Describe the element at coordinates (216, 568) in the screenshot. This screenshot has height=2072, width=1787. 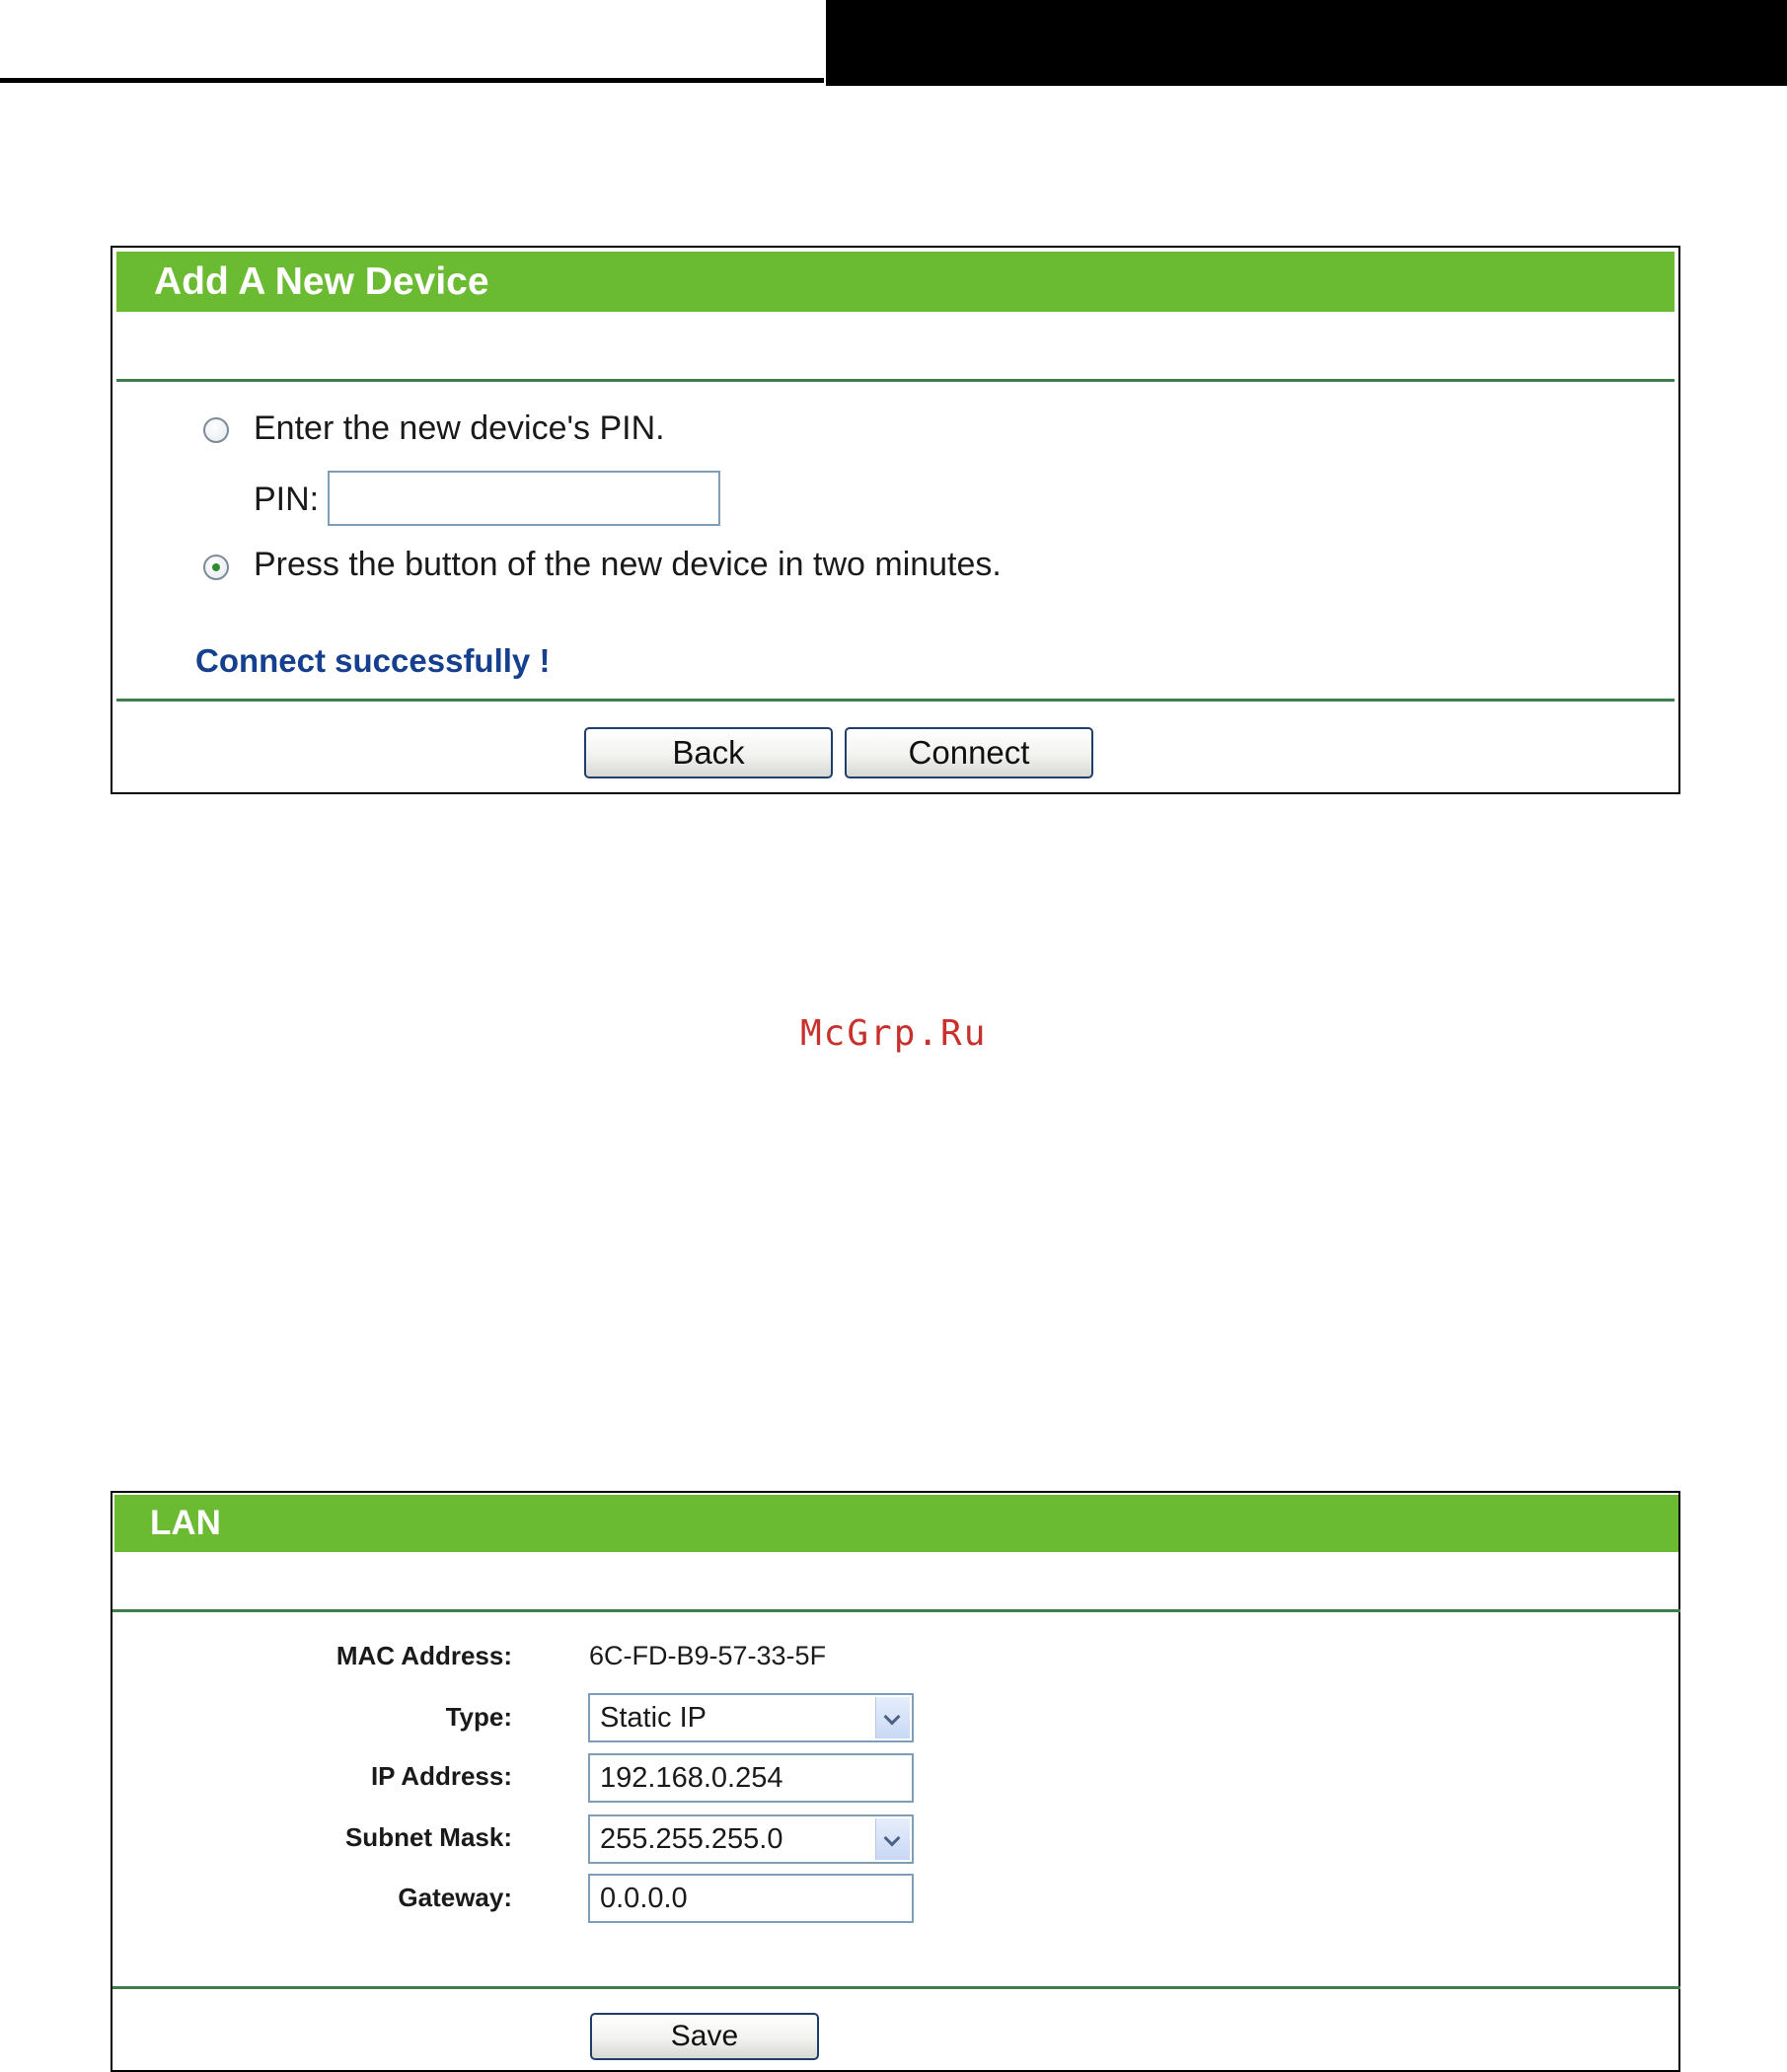
I see `radio-button-option` at that location.